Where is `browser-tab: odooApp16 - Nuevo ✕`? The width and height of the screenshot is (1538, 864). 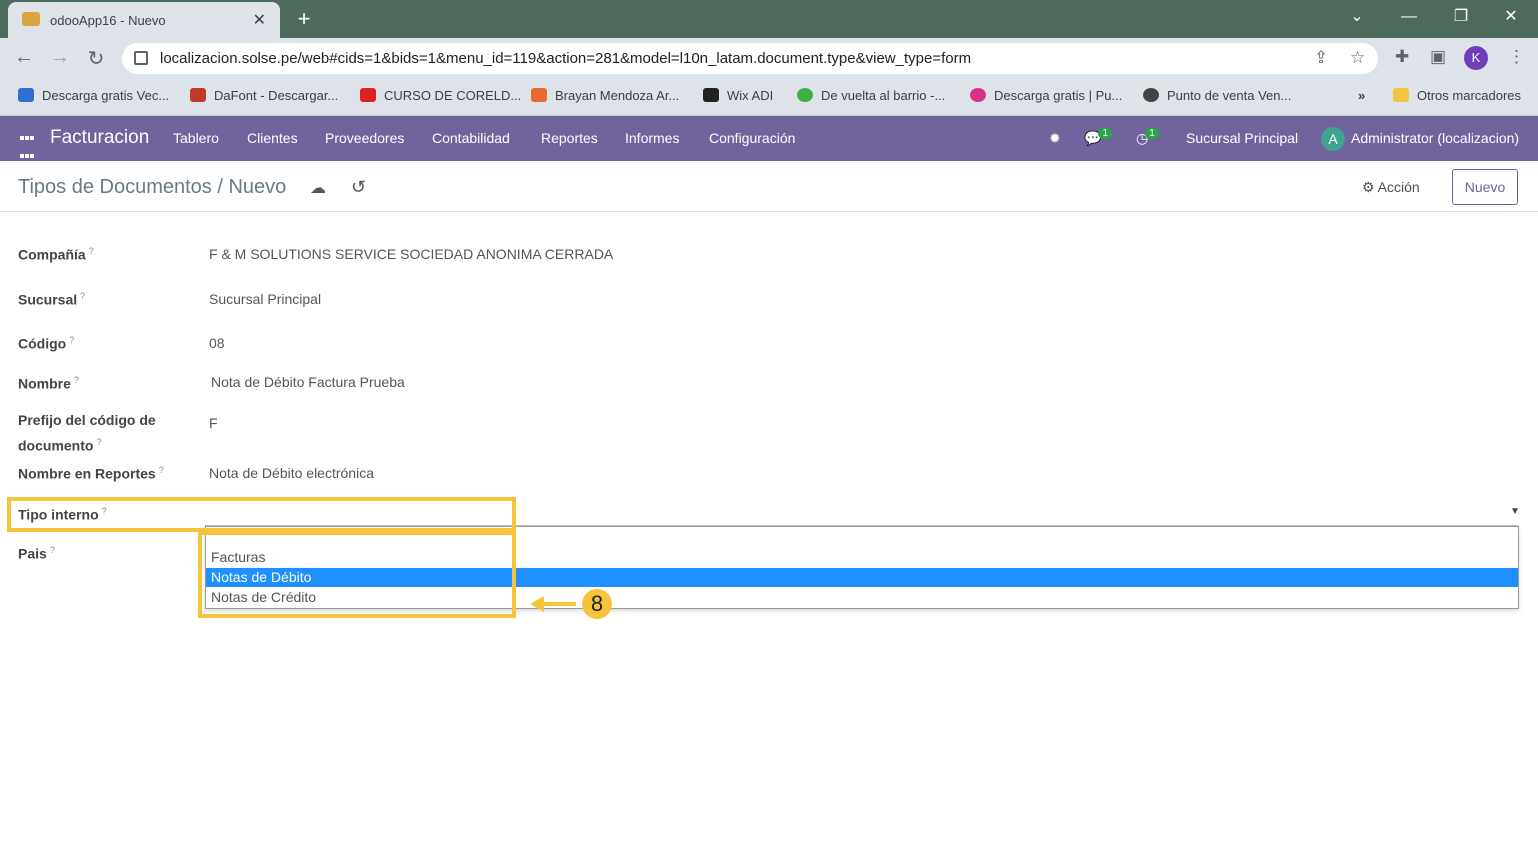 browser-tab: odooApp16 - Nuevo ✕ is located at coordinates (144, 20).